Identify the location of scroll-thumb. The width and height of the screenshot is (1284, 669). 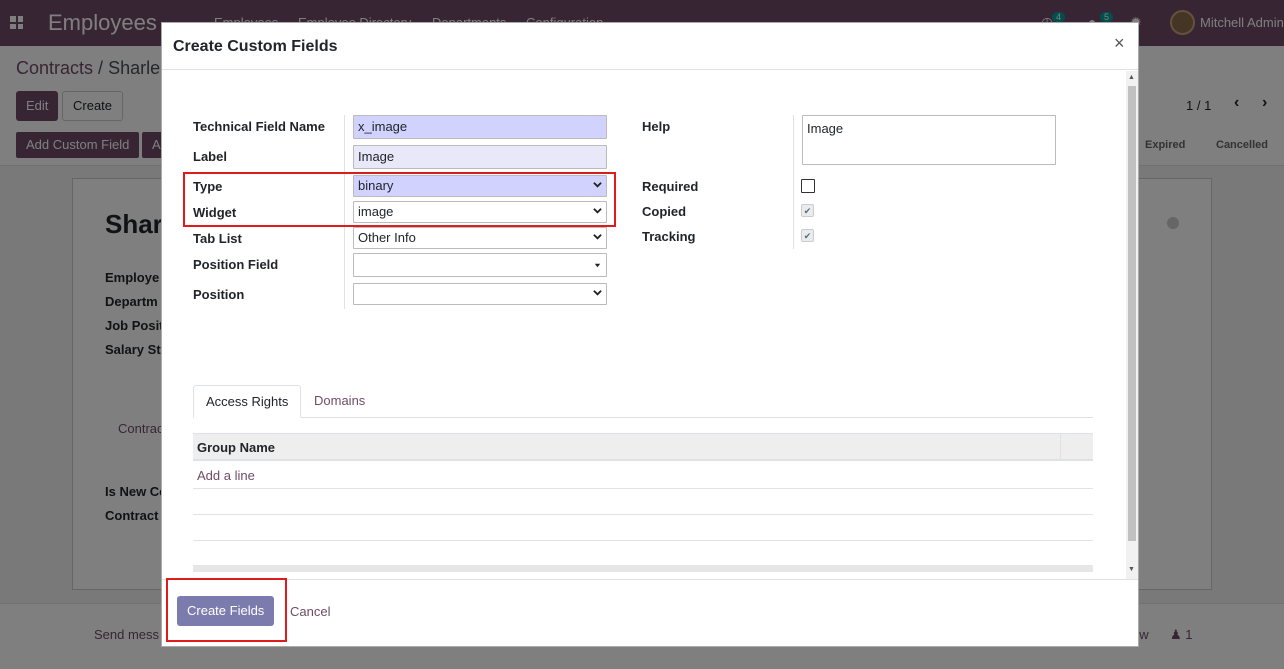
(1132, 313).